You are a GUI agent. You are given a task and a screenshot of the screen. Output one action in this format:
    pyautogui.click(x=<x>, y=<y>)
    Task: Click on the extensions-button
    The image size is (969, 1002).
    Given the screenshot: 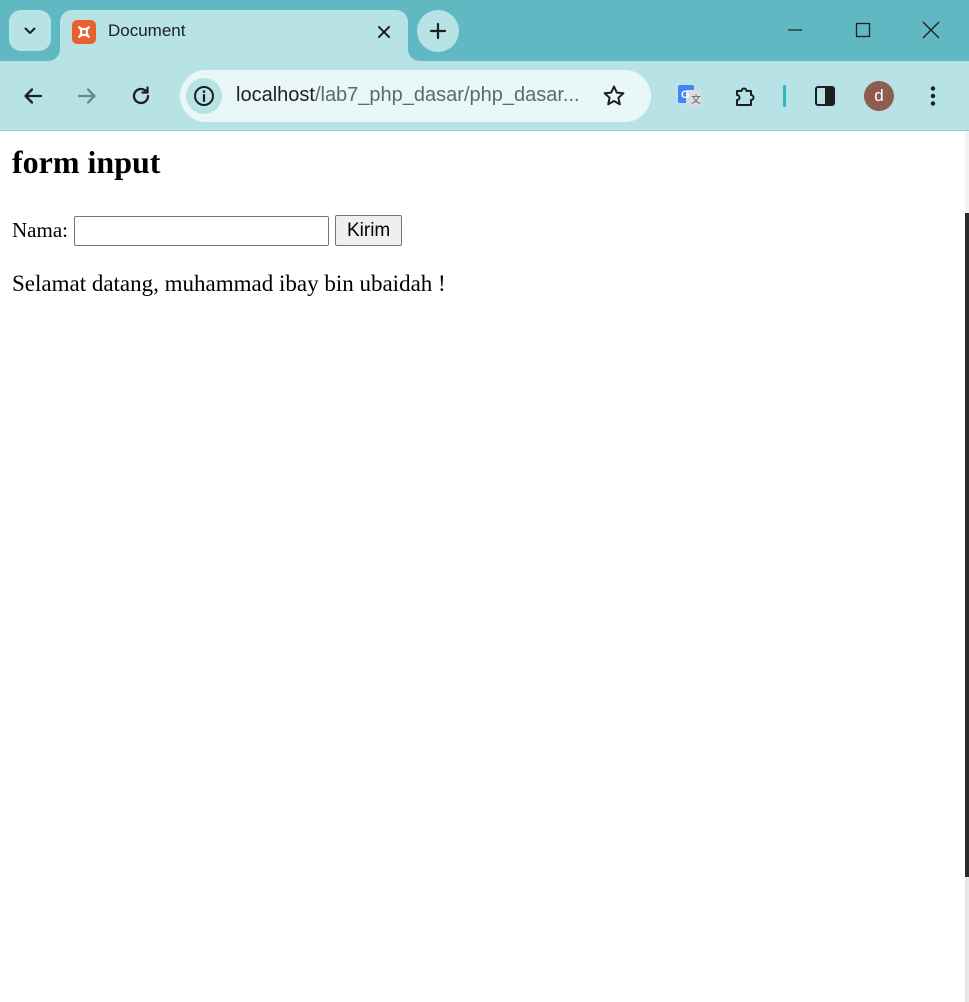 What is the action you would take?
    pyautogui.click(x=745, y=96)
    